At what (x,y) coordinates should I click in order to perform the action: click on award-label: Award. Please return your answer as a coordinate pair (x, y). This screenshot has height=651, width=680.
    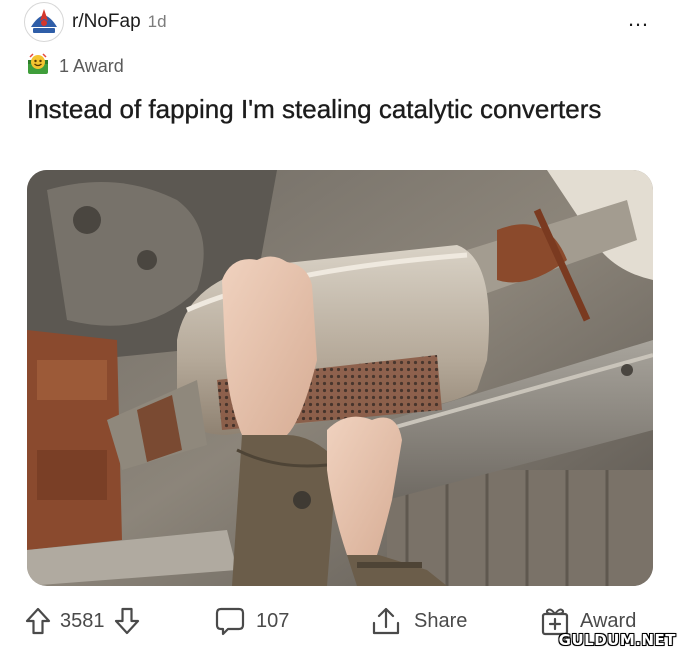
    Looking at the image, I should click on (608, 620).